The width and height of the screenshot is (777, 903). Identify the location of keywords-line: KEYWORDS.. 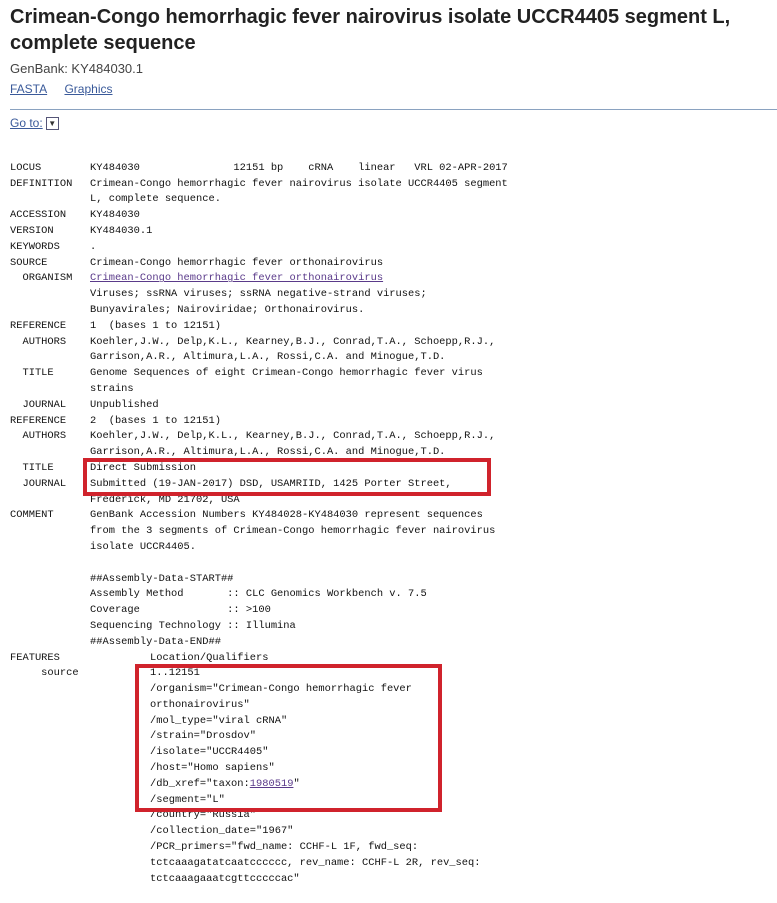
(259, 248).